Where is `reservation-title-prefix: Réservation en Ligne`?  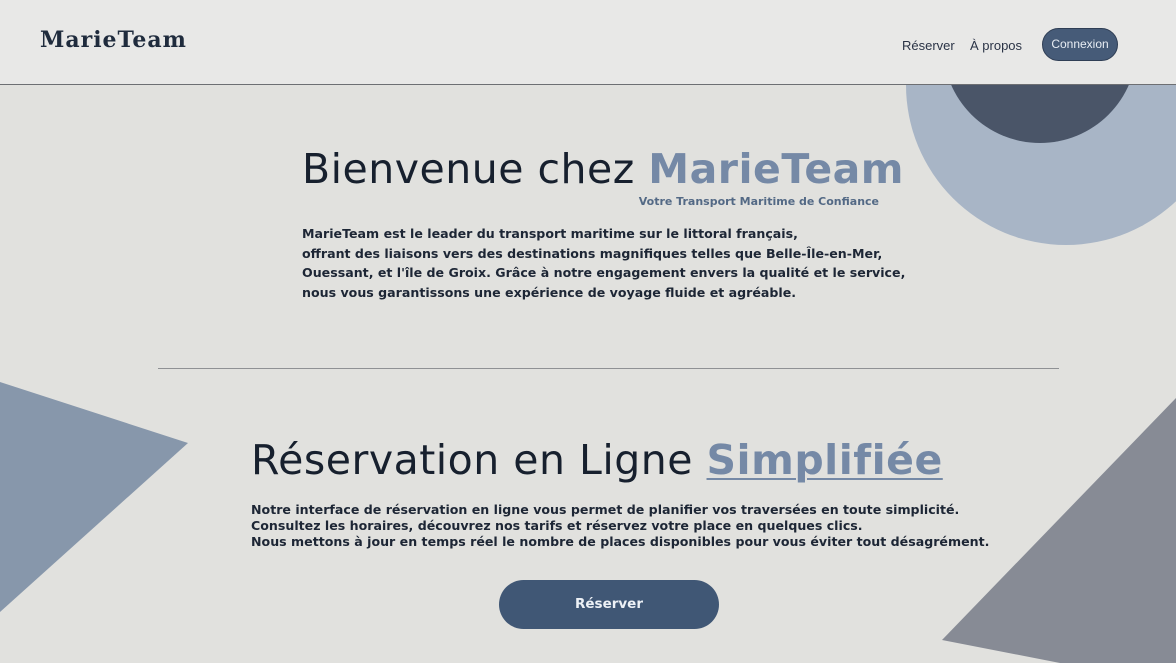 reservation-title-prefix: Réservation en Ligne is located at coordinates (479, 460).